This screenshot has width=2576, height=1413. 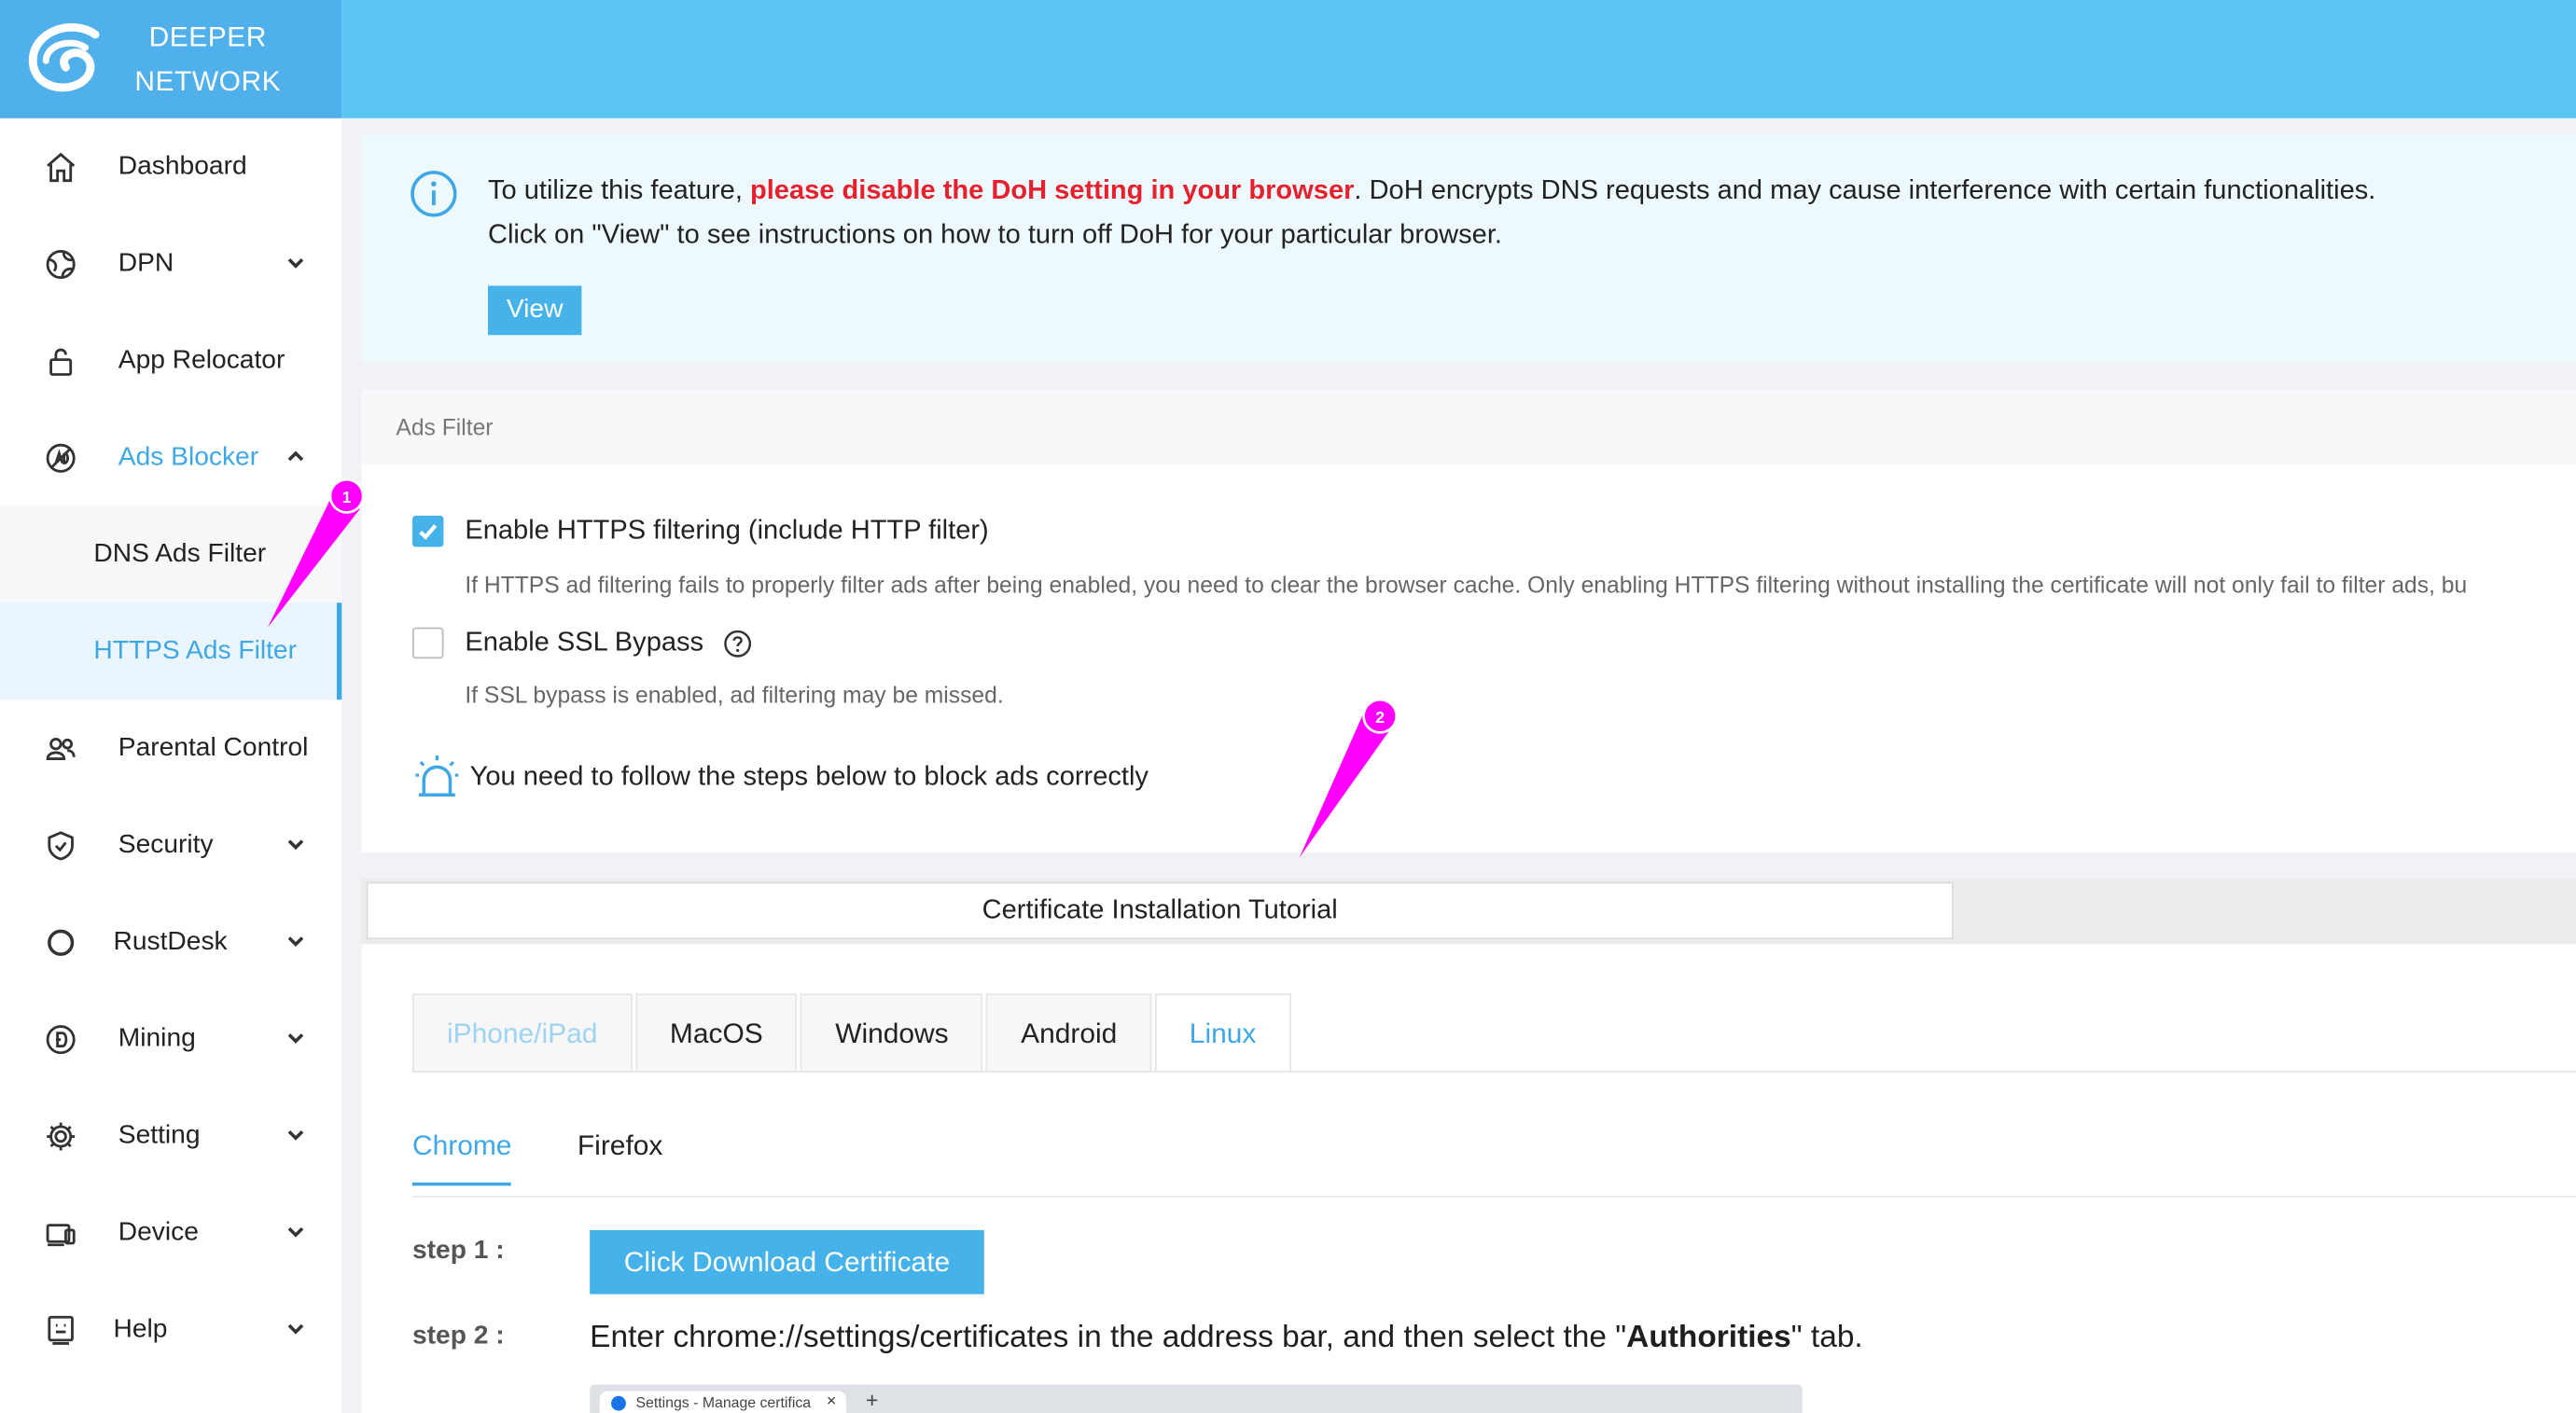 I want to click on sidebar-item-parental-control: Parental Control, so click(x=170, y=749).